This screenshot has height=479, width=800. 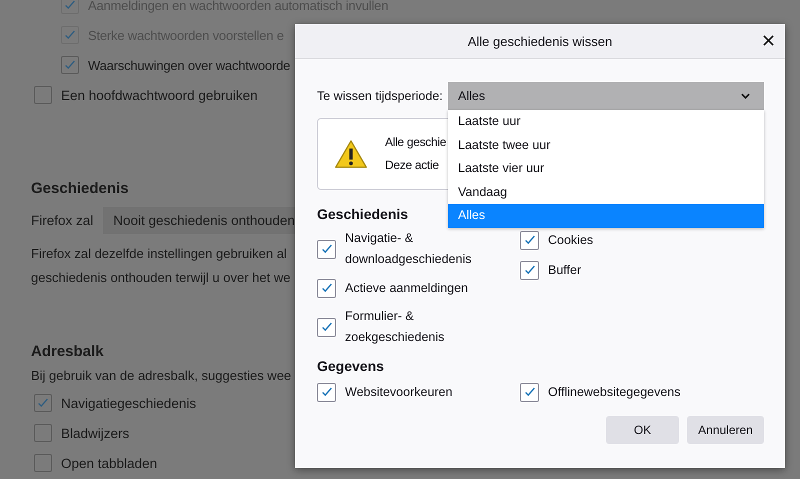 I want to click on checkbox-label: Open tabbladen, so click(x=109, y=463).